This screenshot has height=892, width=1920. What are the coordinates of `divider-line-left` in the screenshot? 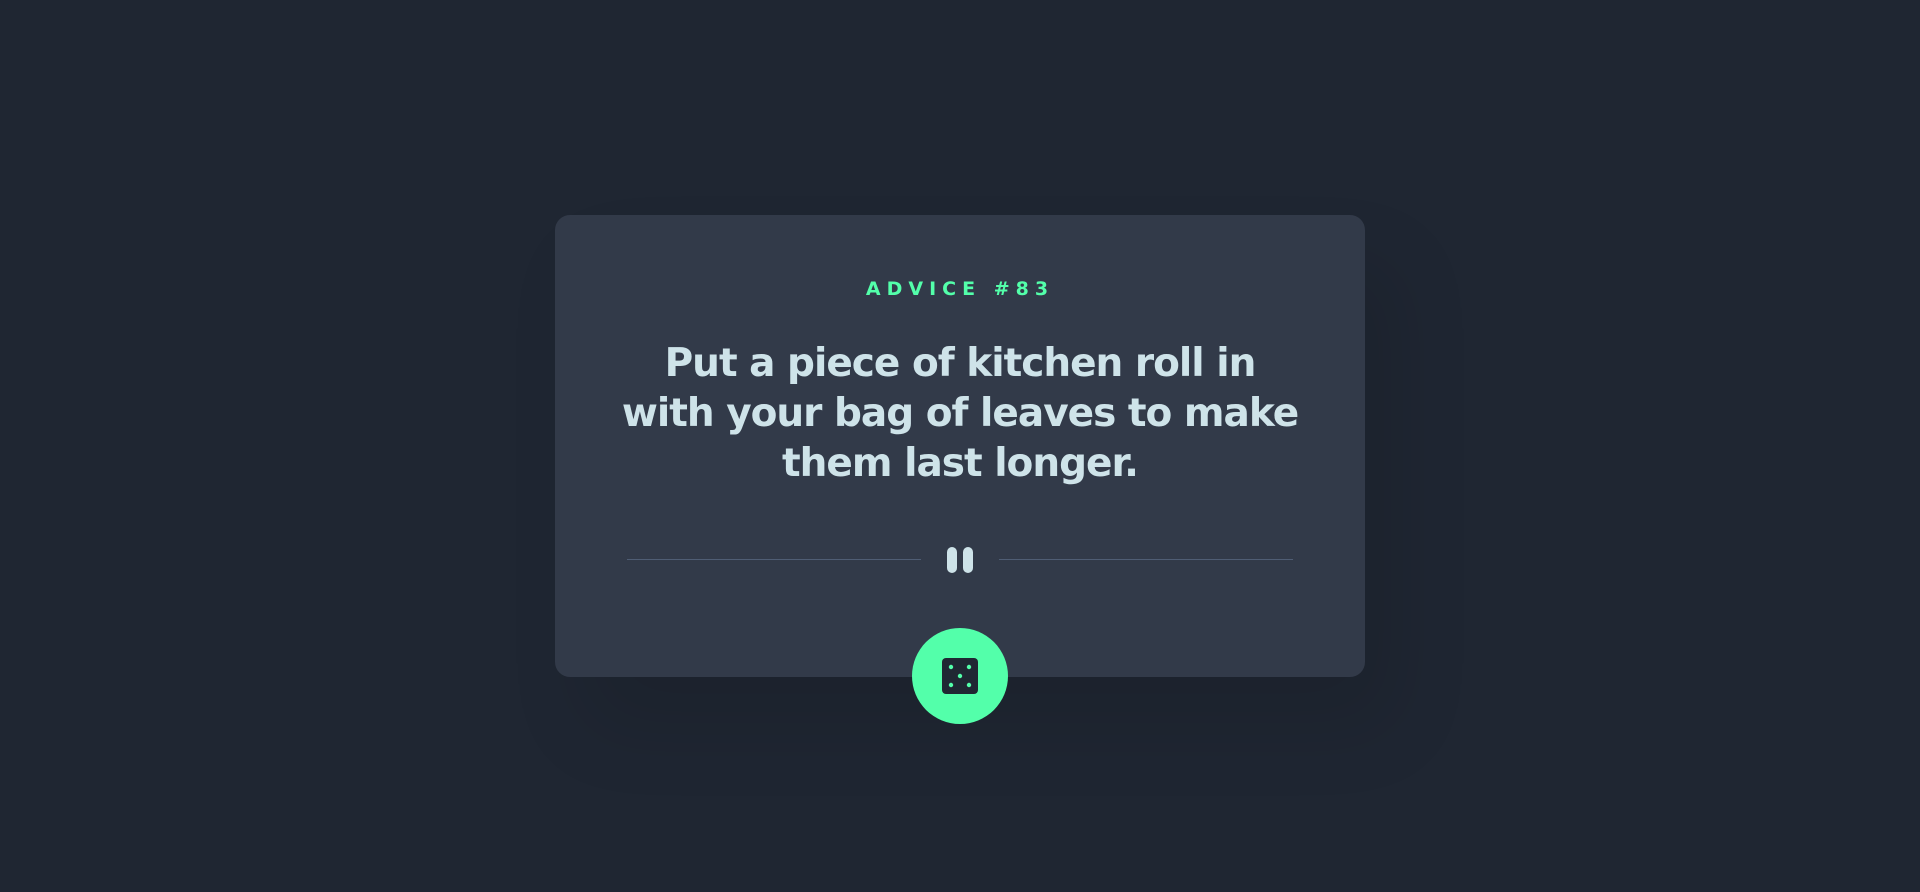 It's located at (774, 559).